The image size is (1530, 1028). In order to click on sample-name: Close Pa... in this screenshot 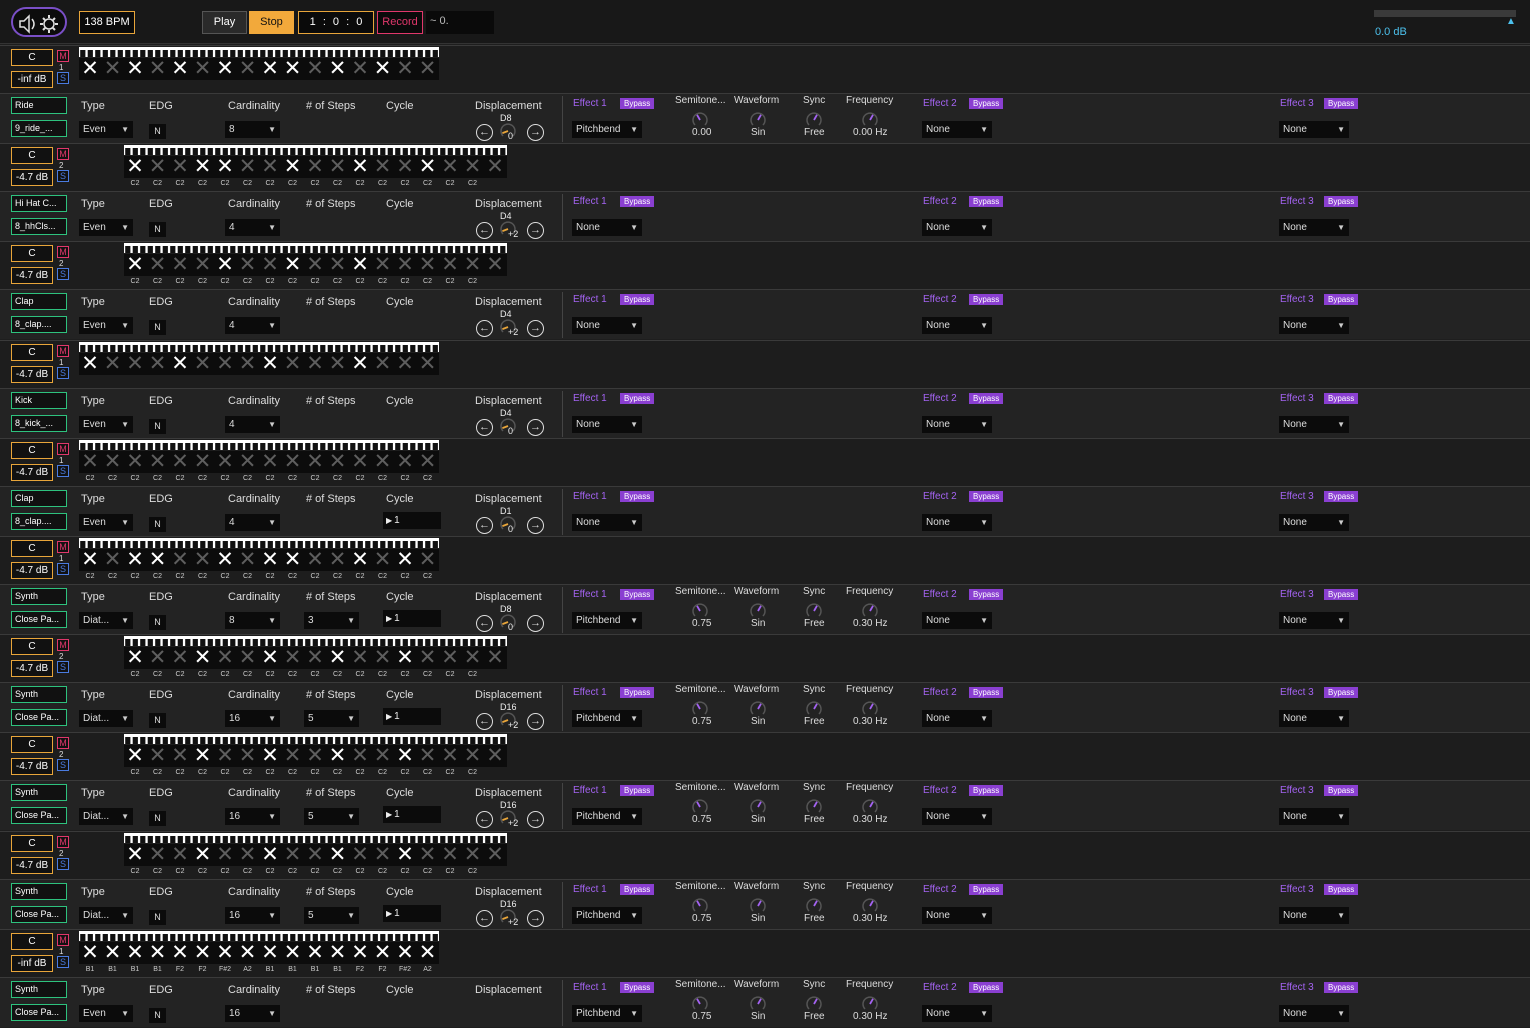, I will do `click(39, 1012)`.